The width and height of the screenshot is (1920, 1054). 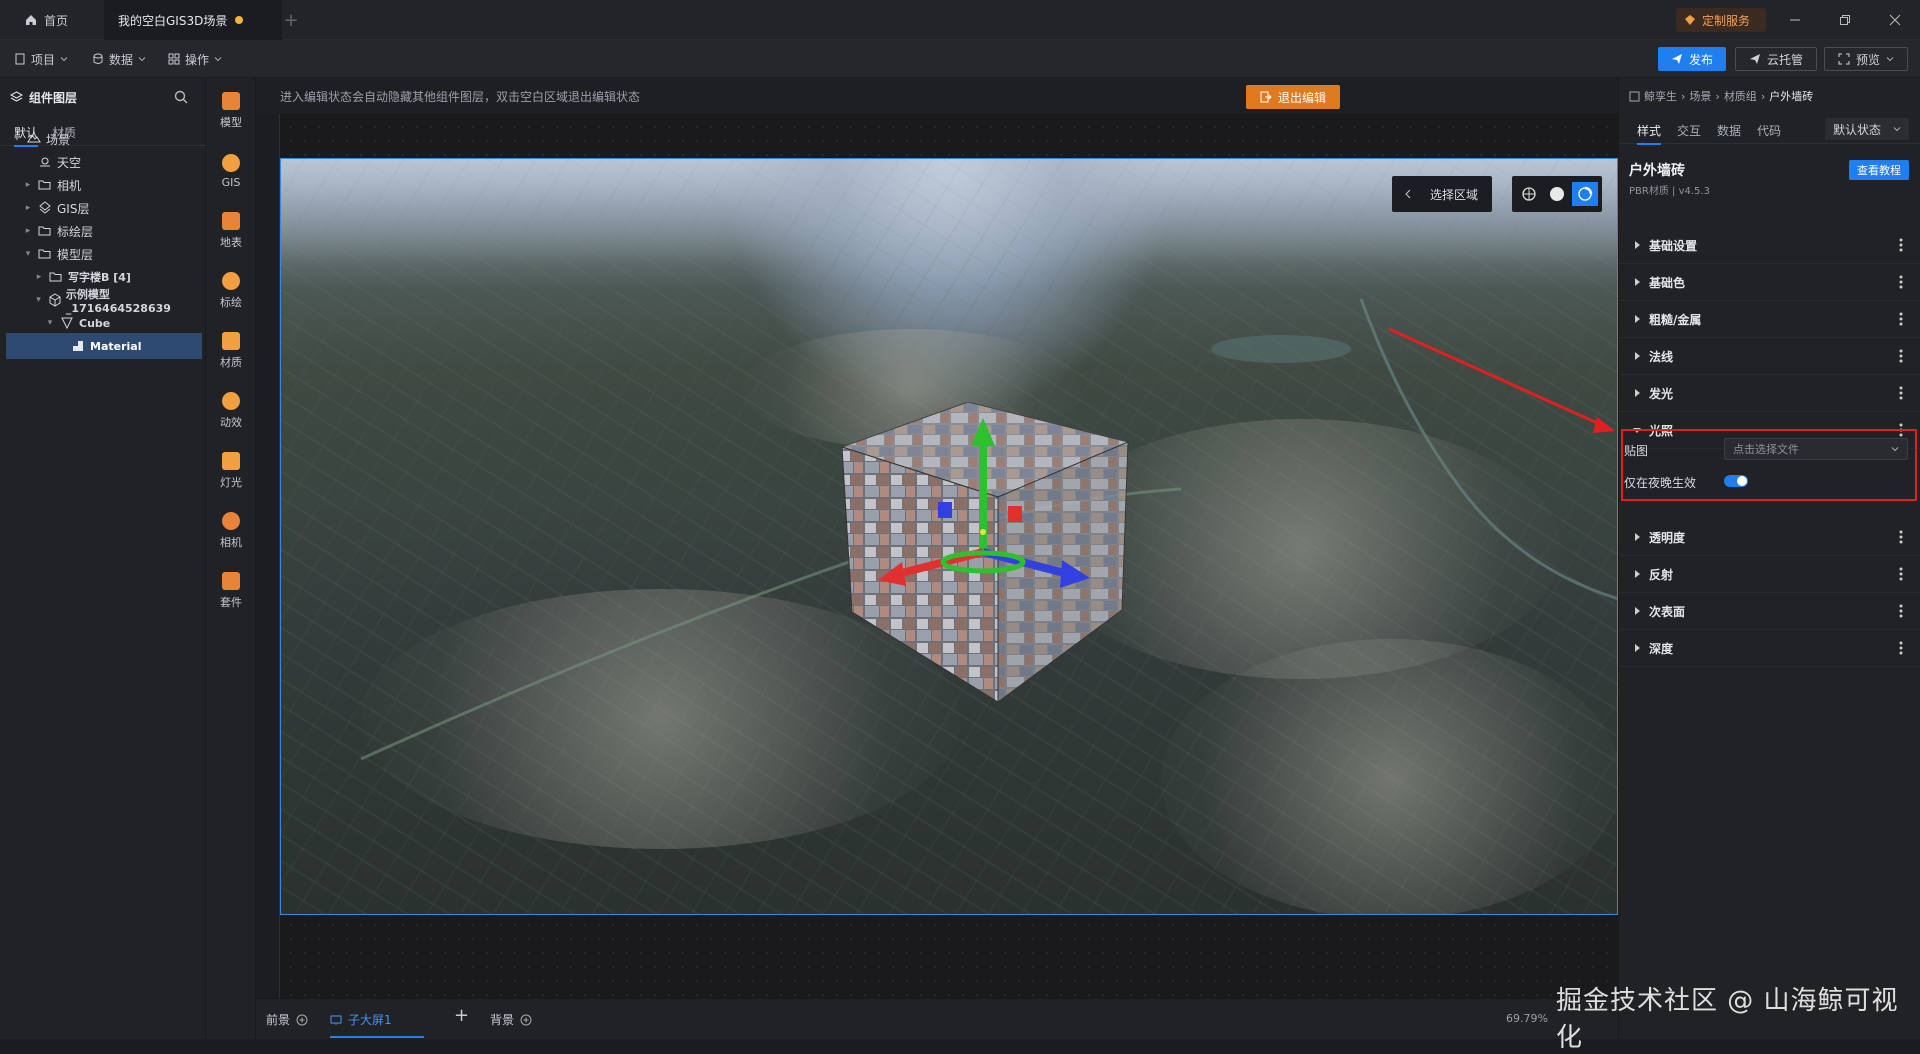 What do you see at coordinates (104, 346) in the screenshot?
I see `tree-item: Material` at bounding box center [104, 346].